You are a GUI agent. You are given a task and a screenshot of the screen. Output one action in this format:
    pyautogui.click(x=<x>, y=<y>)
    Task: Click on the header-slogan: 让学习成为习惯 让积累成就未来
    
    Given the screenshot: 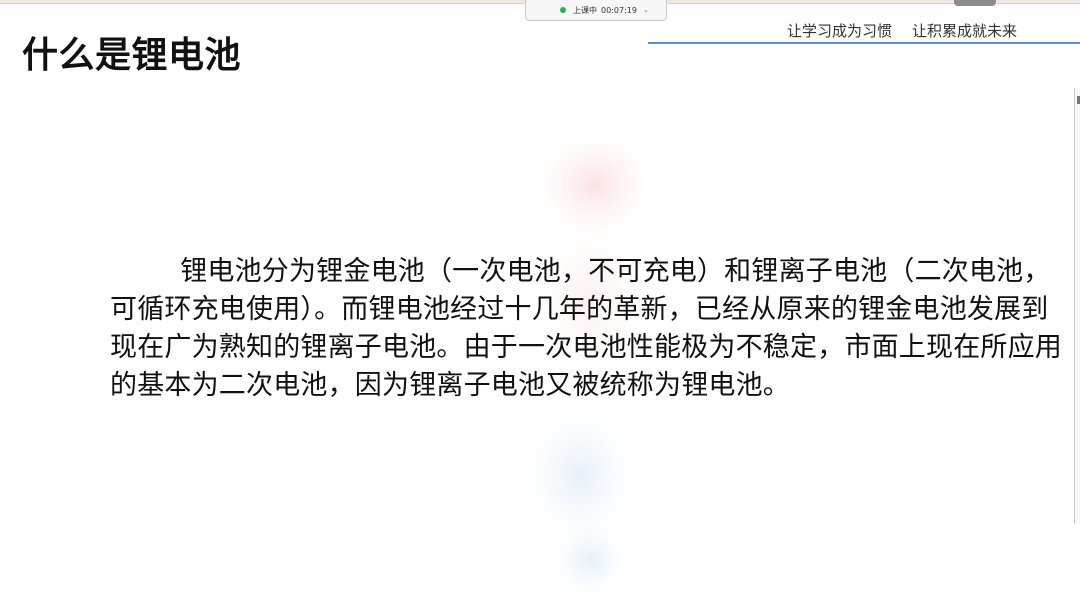 What is the action you would take?
    pyautogui.click(x=933, y=30)
    